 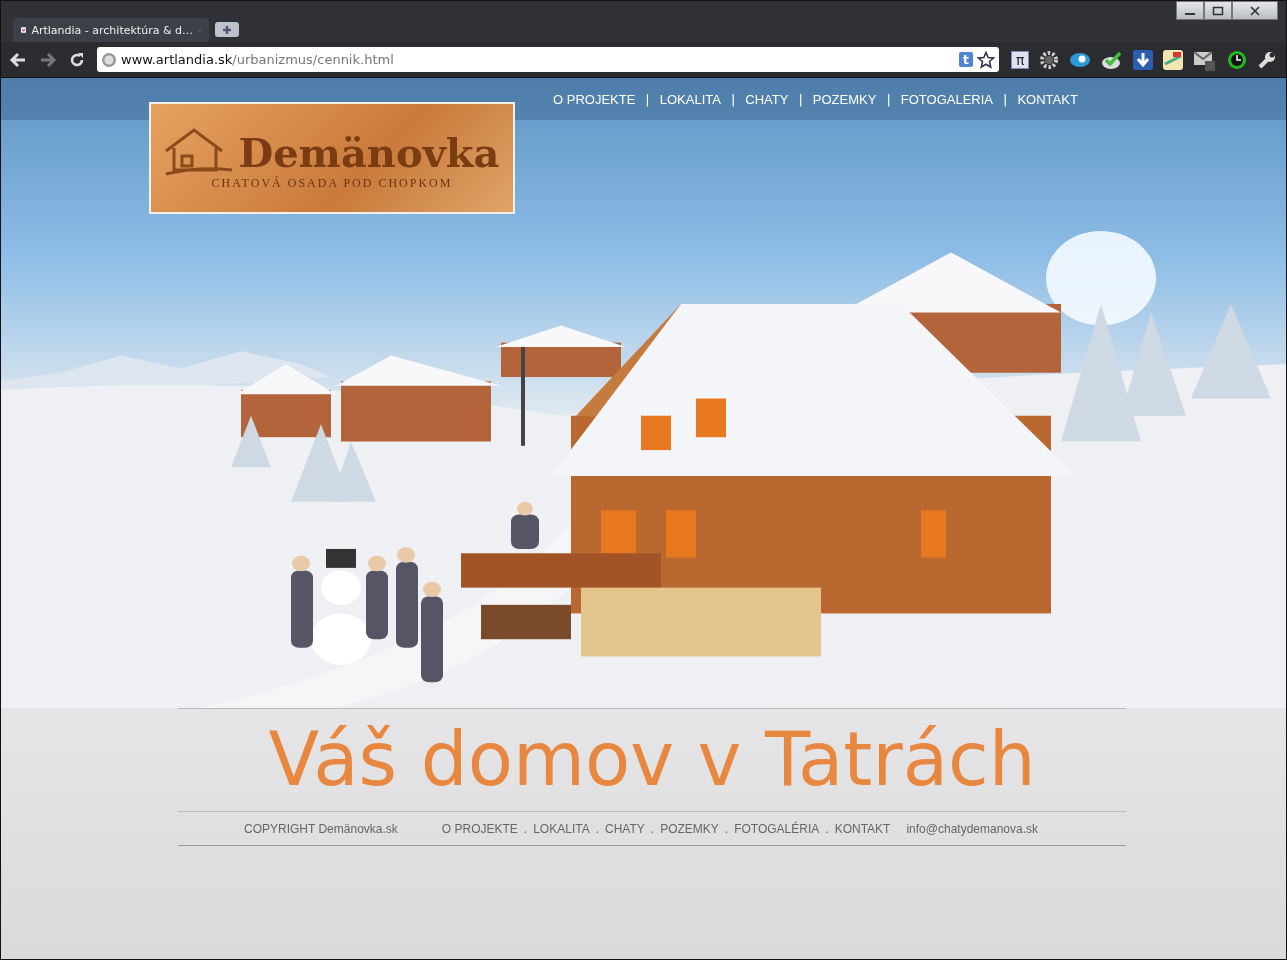 What do you see at coordinates (199, 150) in the screenshot?
I see `cabin-icon` at bounding box center [199, 150].